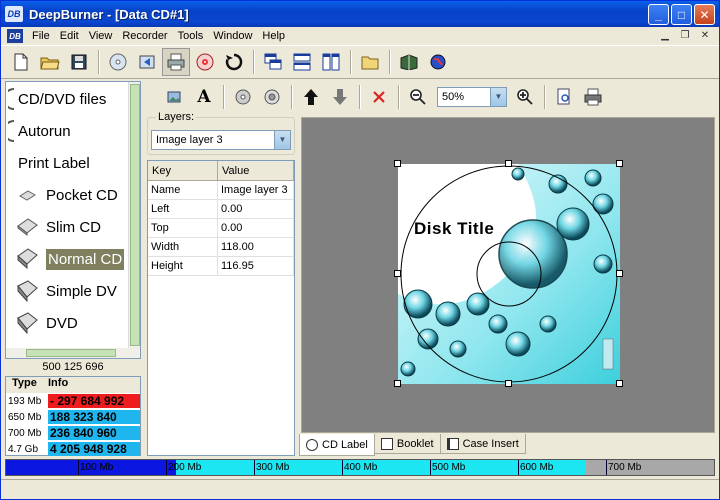  I want to click on resize-handle-ne, so click(619, 163).